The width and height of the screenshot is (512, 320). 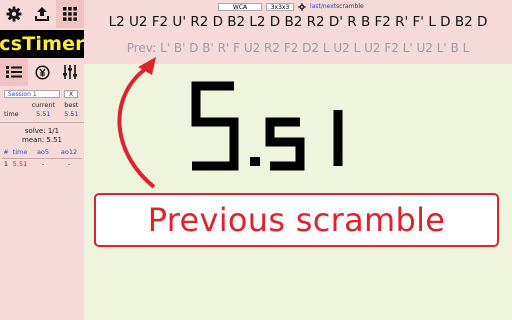 What do you see at coordinates (69, 163) in the screenshot?
I see `row-ao12: -` at bounding box center [69, 163].